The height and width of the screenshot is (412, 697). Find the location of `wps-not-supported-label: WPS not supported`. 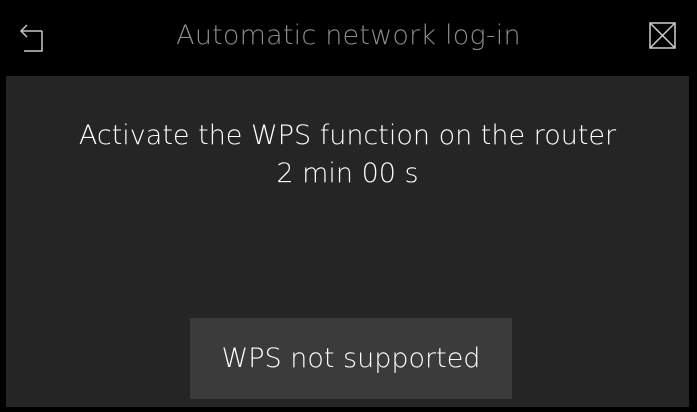

wps-not-supported-label: WPS not supported is located at coordinates (351, 358).